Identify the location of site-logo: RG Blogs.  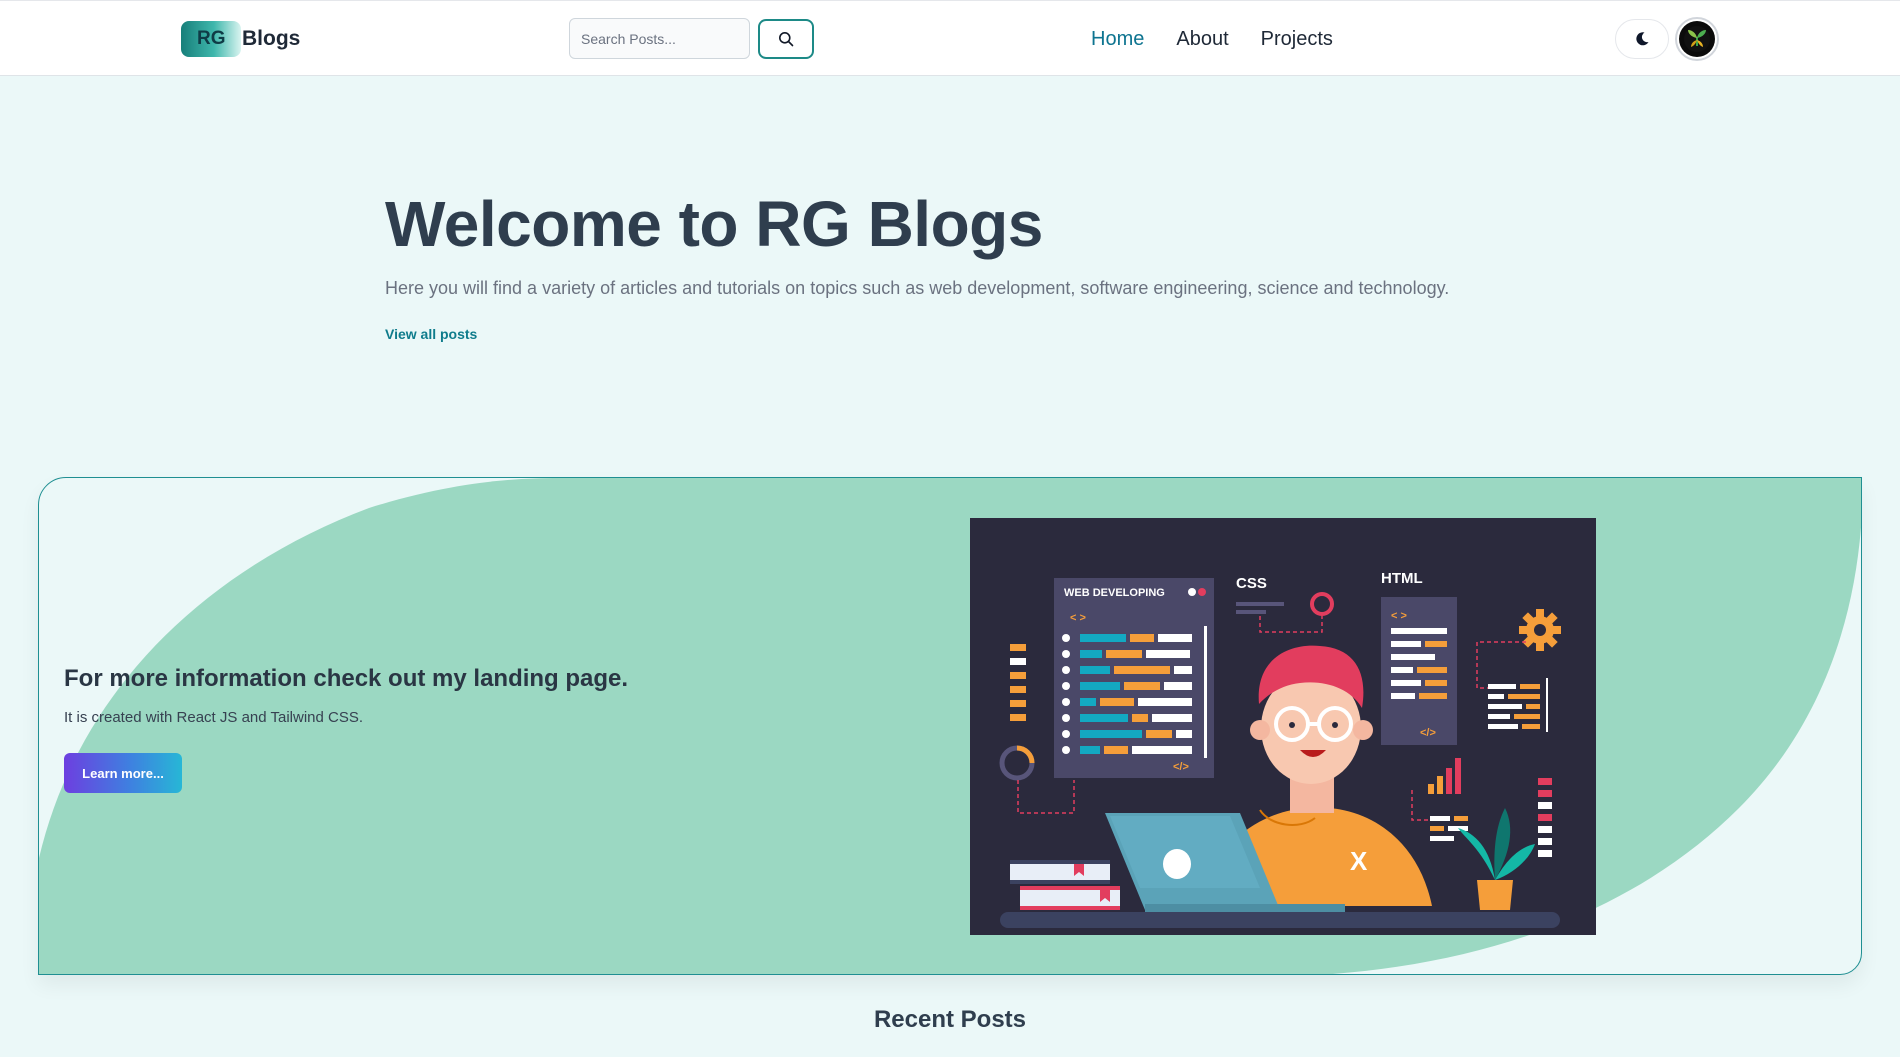
(240, 39).